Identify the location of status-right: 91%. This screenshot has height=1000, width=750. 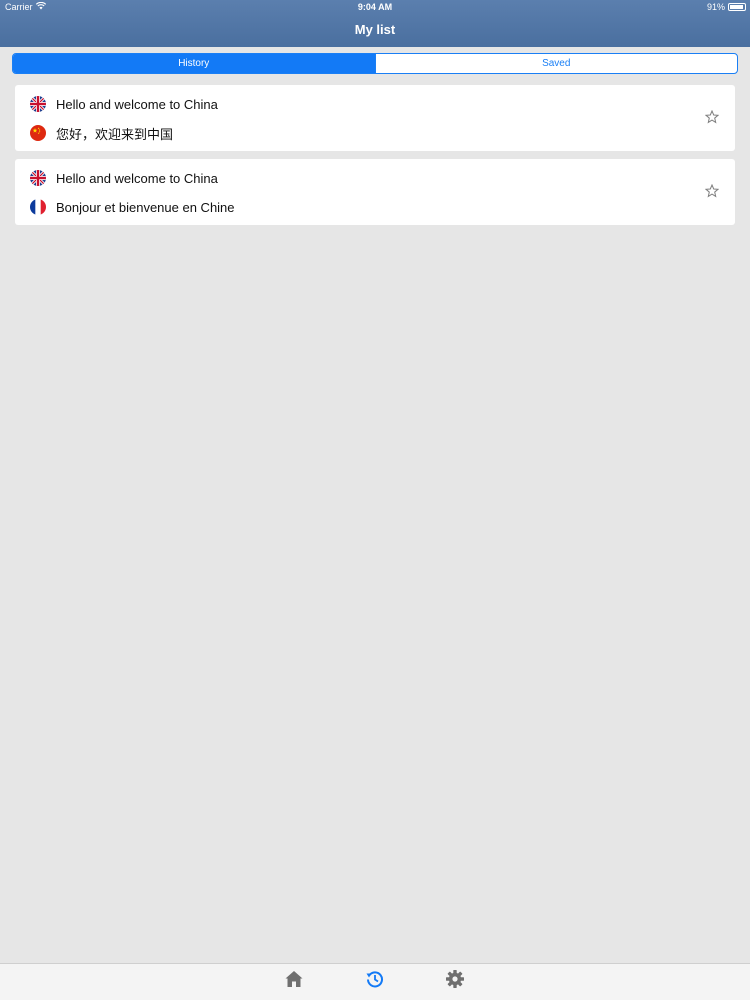
(726, 7).